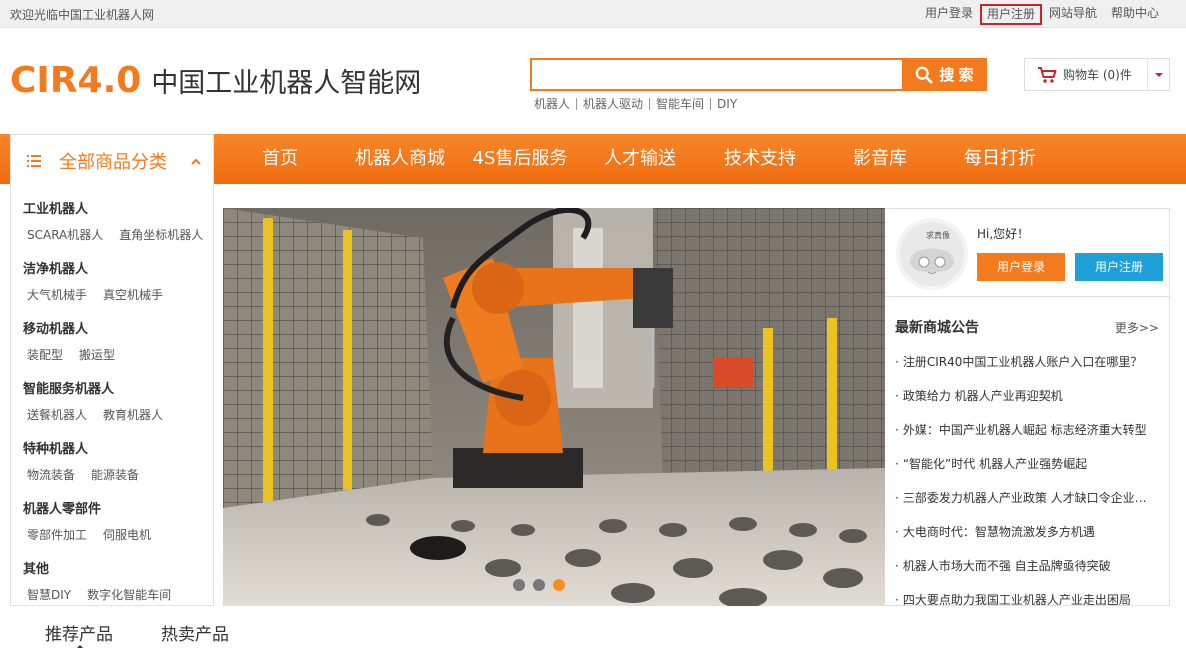 This screenshot has width=1186, height=649. What do you see at coordinates (87, 520) in the screenshot?
I see `category-group: 机器人零部件 零部件加工 伺服电机` at bounding box center [87, 520].